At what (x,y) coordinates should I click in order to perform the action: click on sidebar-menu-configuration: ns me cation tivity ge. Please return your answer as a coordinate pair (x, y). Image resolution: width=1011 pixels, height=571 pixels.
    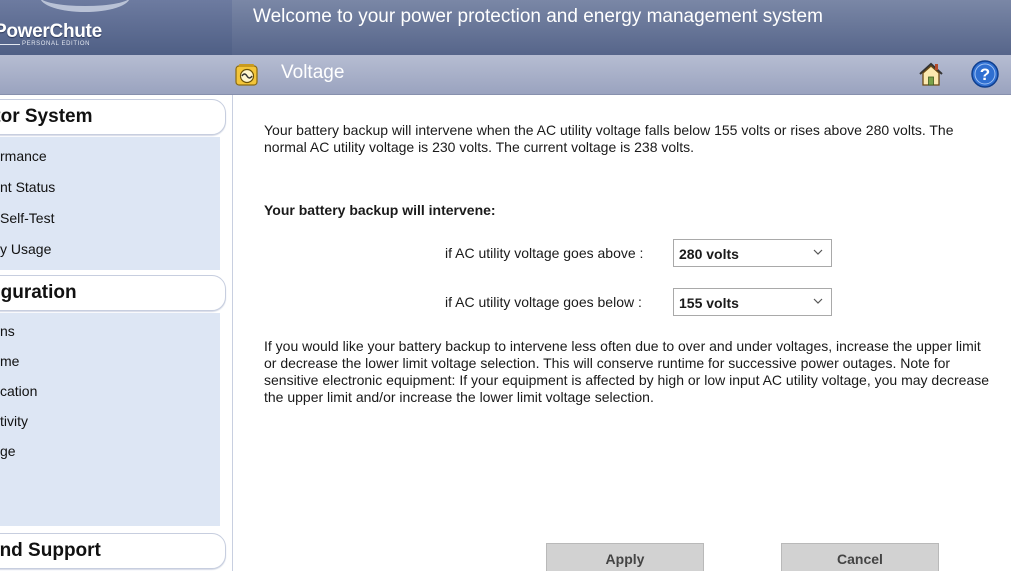
    Looking at the image, I should click on (110, 419).